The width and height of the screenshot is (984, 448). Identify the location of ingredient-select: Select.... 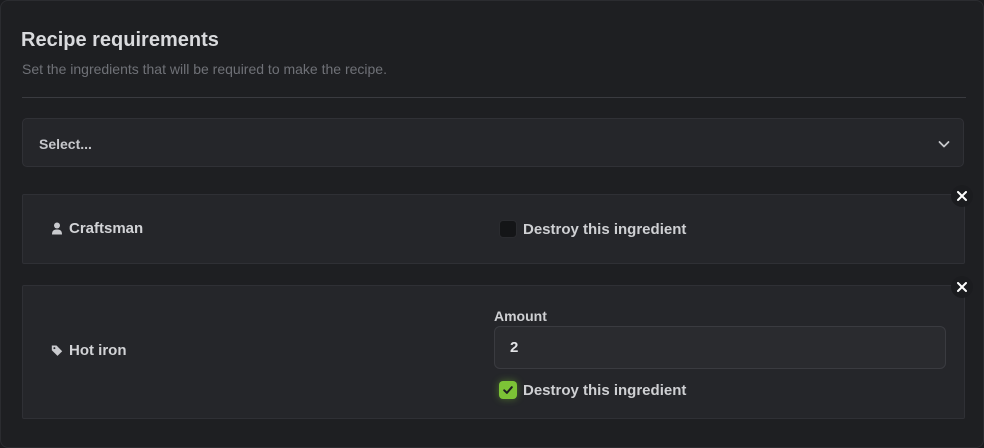
(493, 142).